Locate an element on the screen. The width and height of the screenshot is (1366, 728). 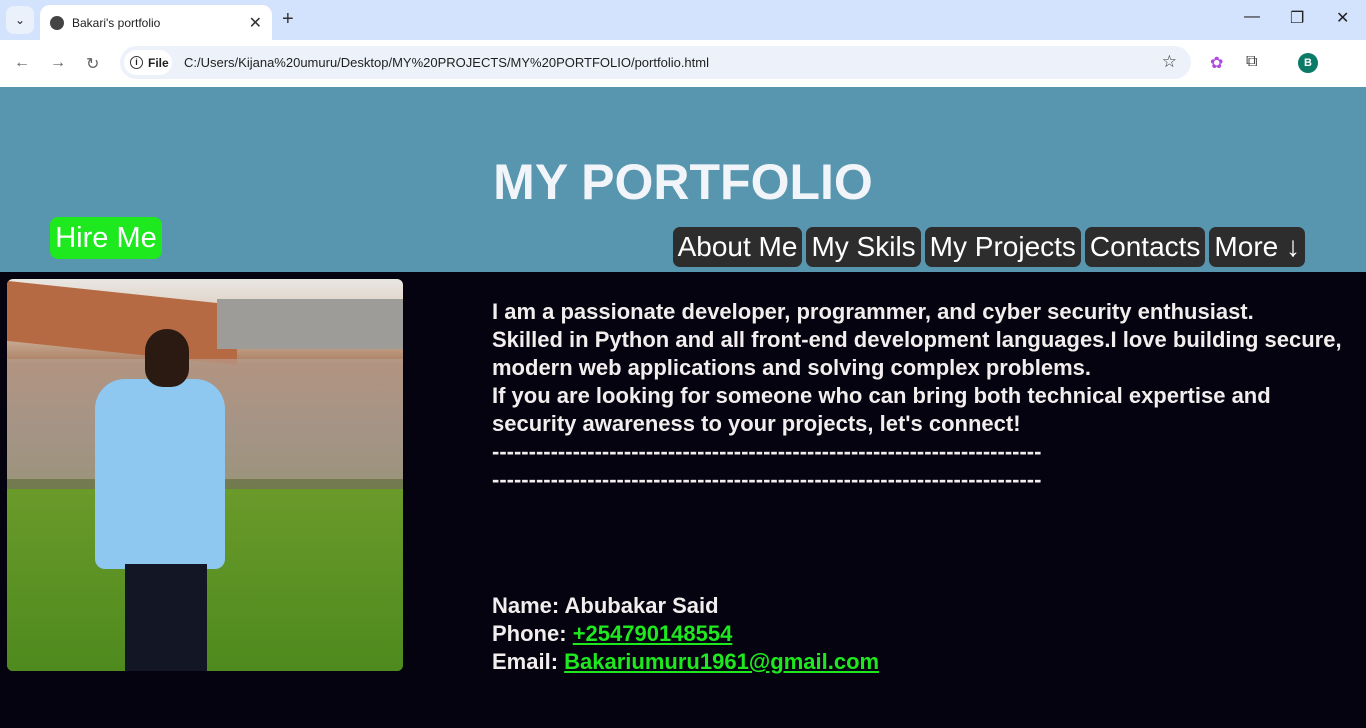
hire-me-button: Hire Me is located at coordinates (106, 238).